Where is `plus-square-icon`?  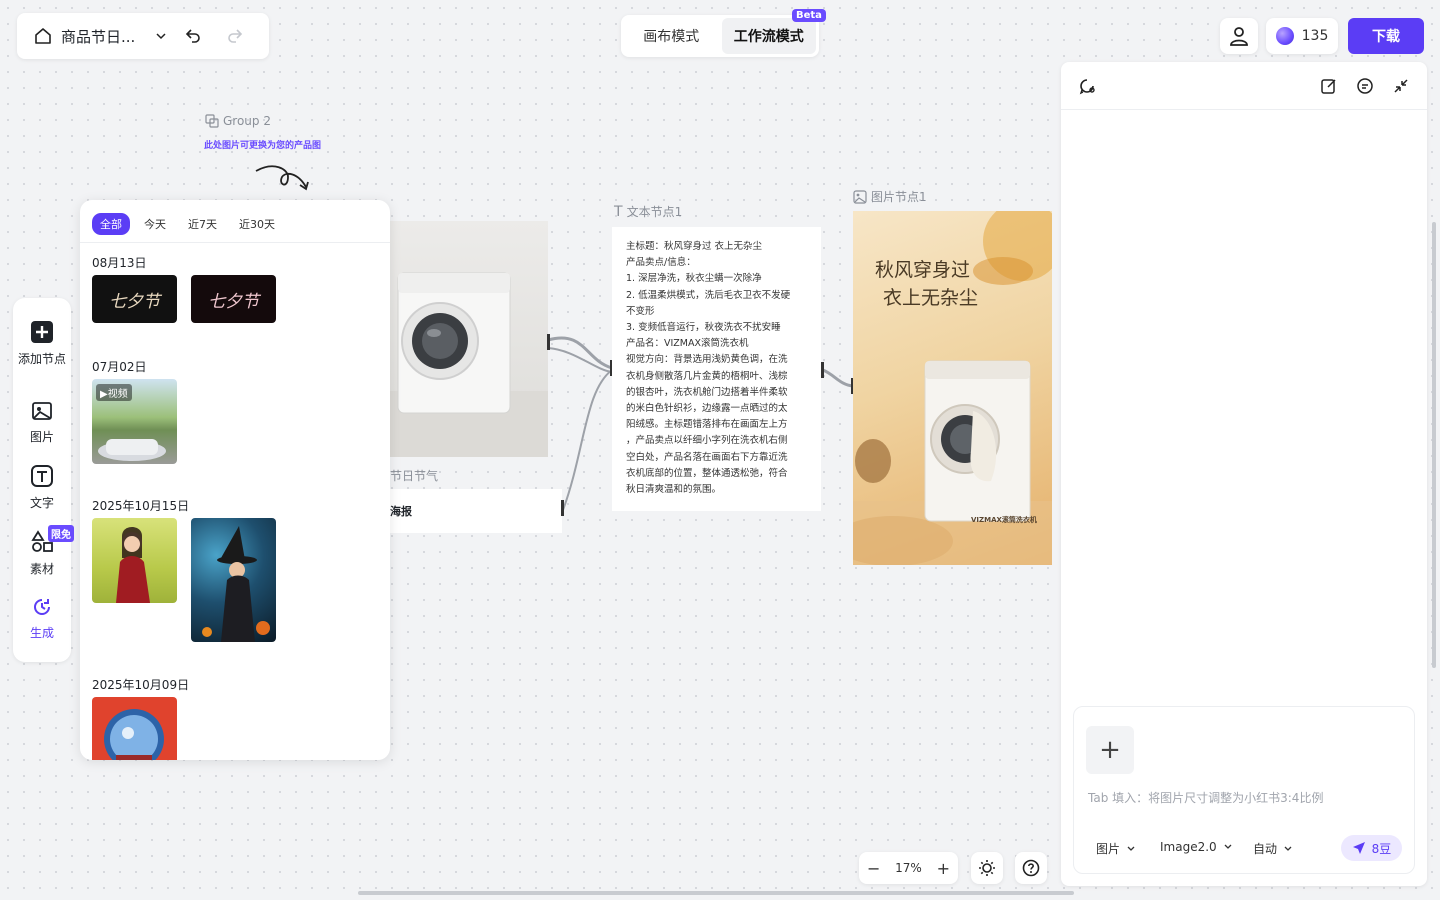
plus-square-icon is located at coordinates (42, 332).